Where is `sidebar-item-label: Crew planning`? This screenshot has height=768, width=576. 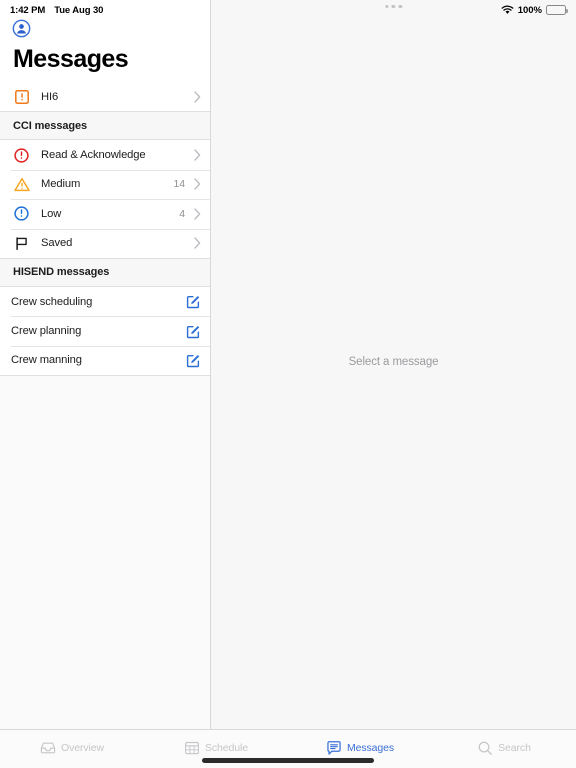
sidebar-item-label: Crew planning is located at coordinates (46, 331).